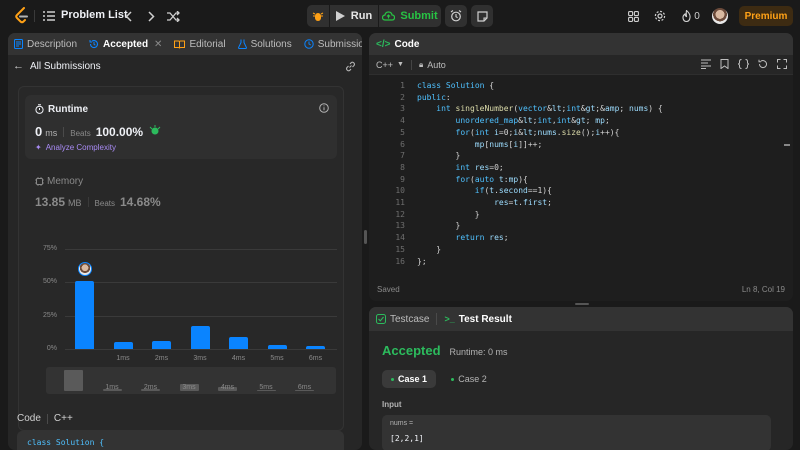 The height and width of the screenshot is (450, 800). I want to click on tab-accepted: Accepted ✕, so click(125, 44).